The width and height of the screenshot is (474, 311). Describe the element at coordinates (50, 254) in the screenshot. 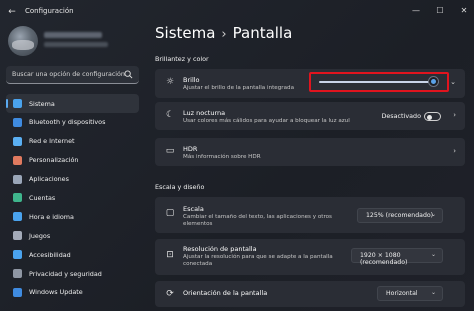

I see `sidebar-item-label: Accesibilidad` at that location.